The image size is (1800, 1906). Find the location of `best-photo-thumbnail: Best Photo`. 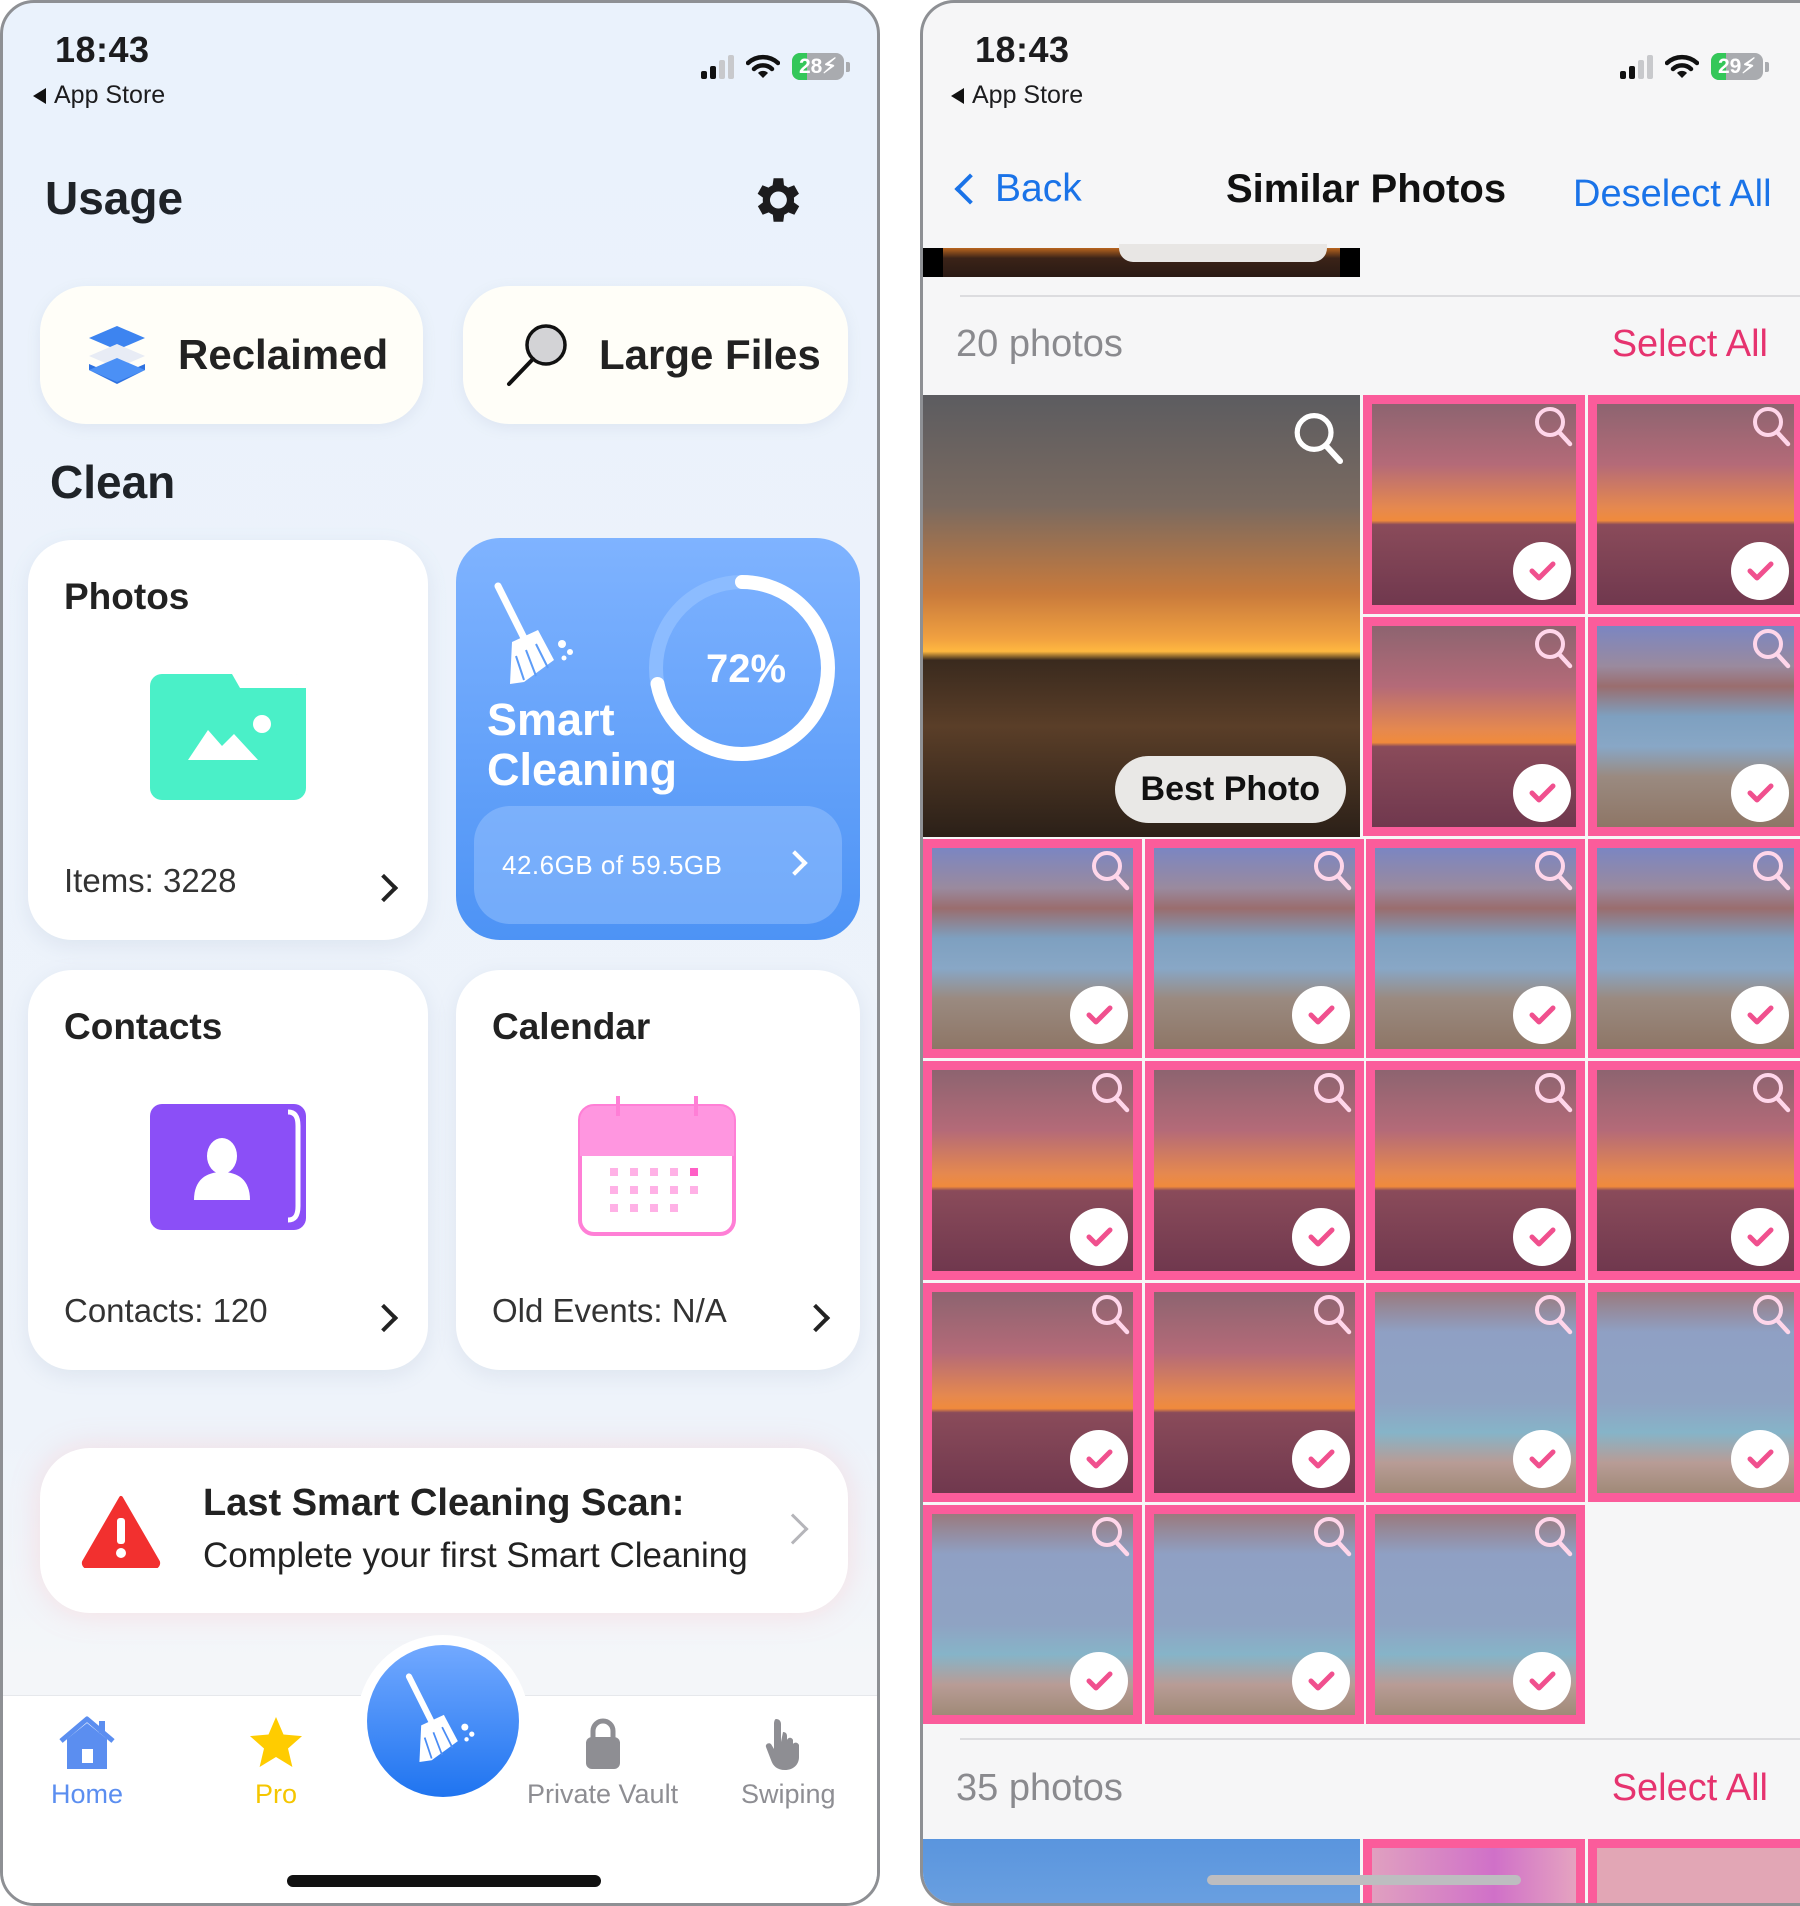

best-photo-thumbnail: Best Photo is located at coordinates (1141, 616).